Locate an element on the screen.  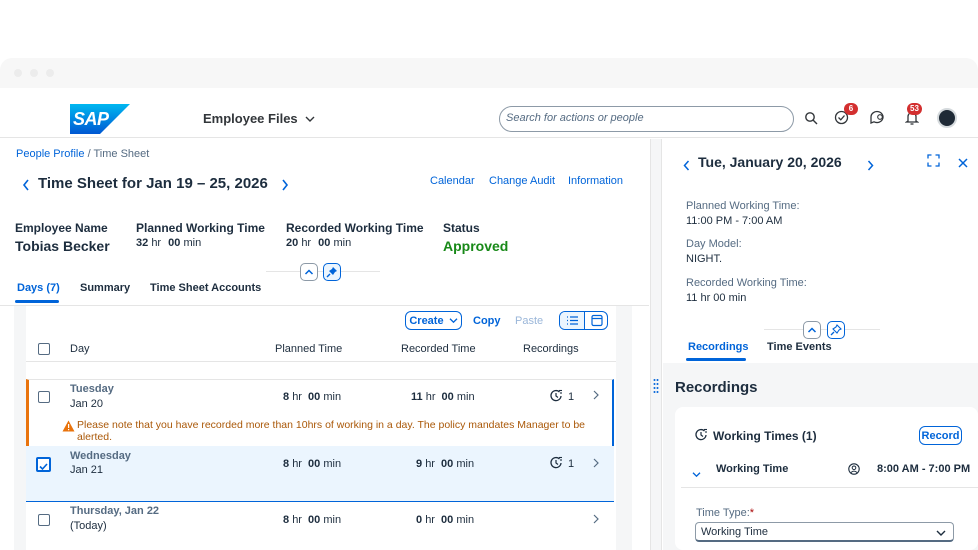
list-icon is located at coordinates (572, 320).